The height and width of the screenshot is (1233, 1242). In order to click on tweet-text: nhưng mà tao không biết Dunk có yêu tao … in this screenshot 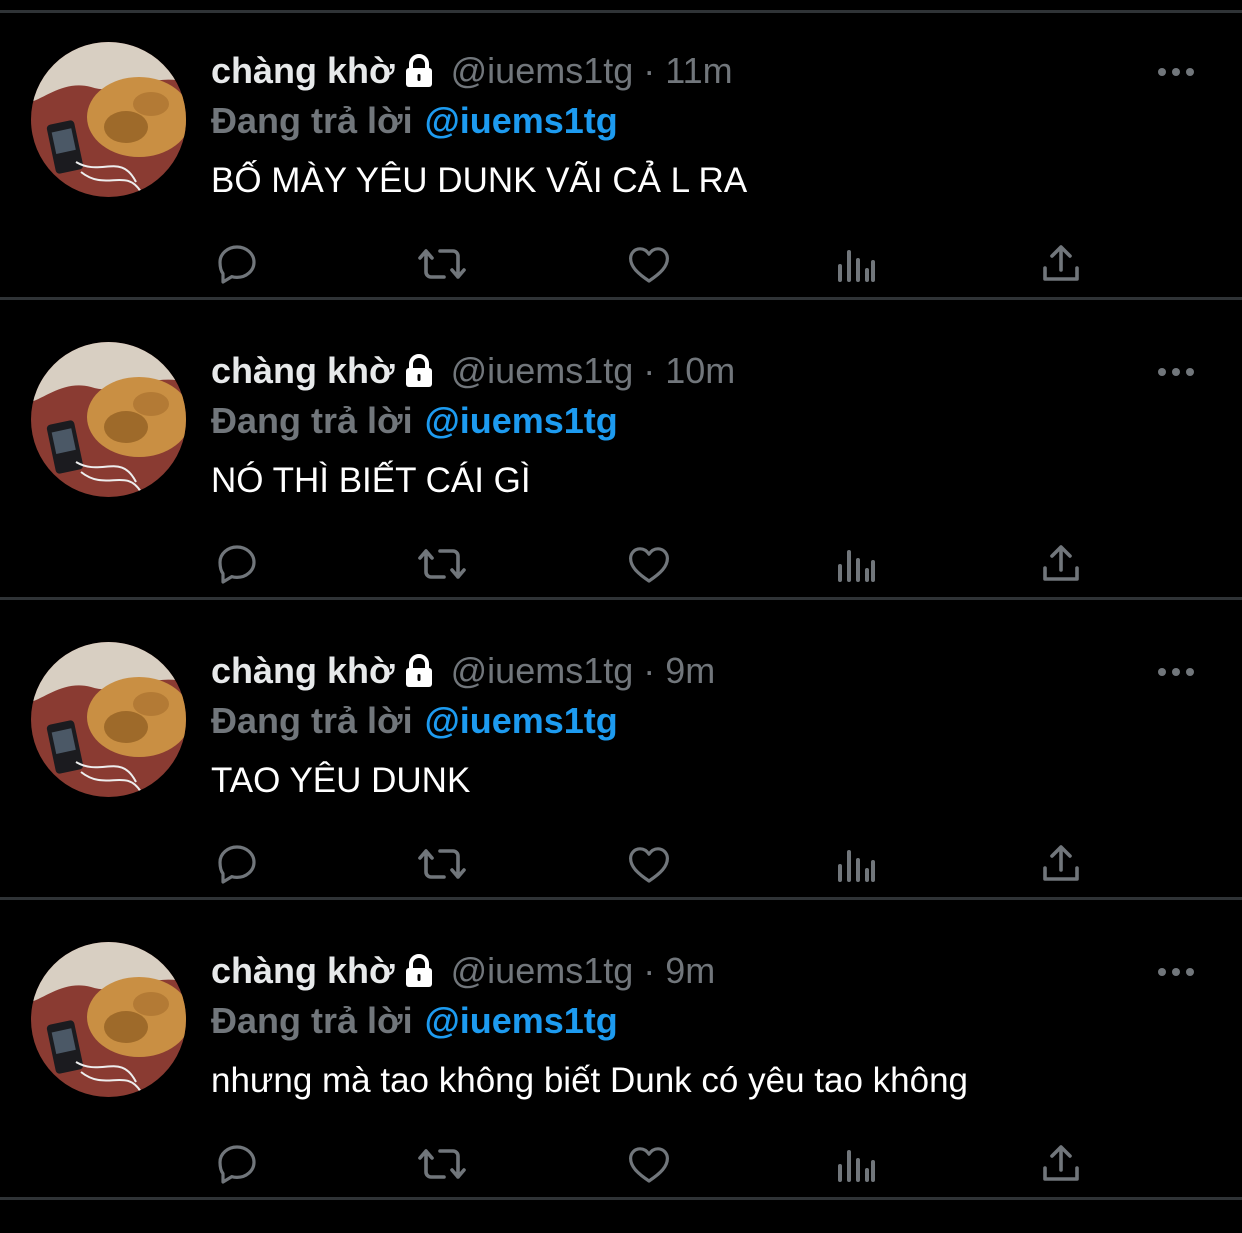, I will do `click(589, 1080)`.